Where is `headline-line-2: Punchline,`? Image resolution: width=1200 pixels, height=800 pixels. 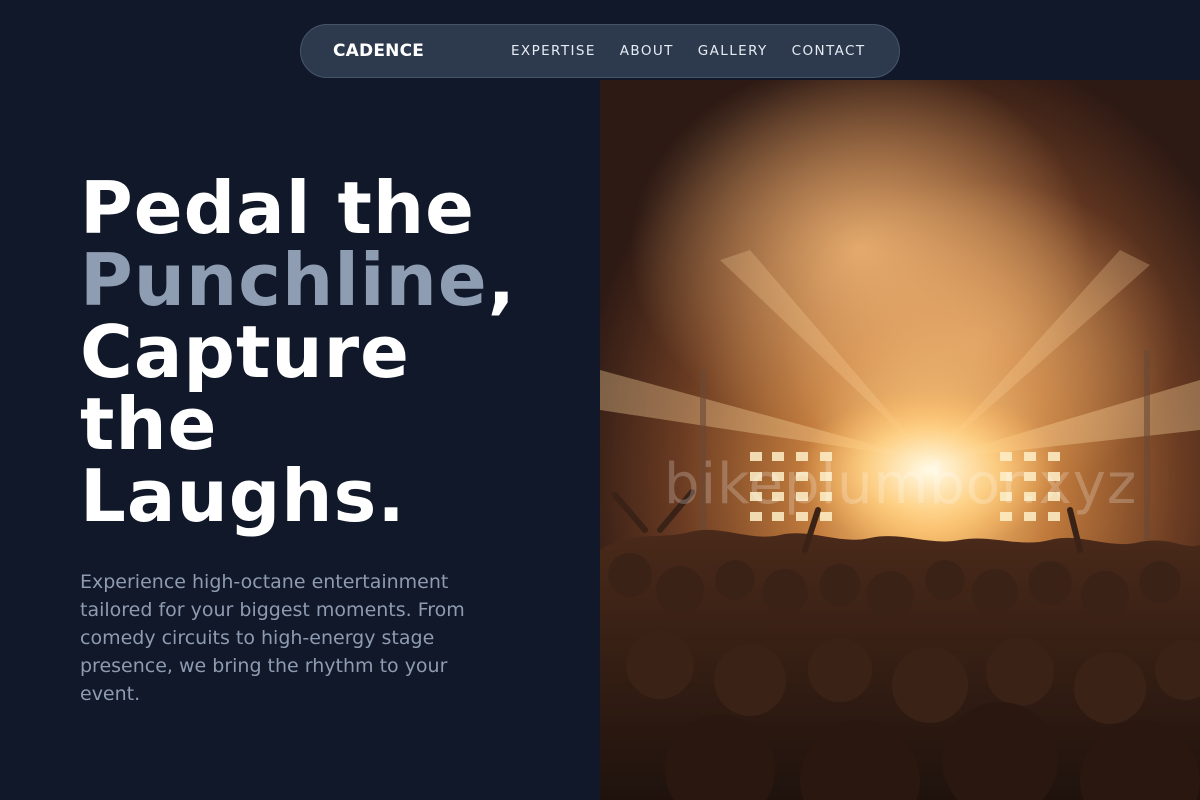 headline-line-2: Punchline, is located at coordinates (330, 280).